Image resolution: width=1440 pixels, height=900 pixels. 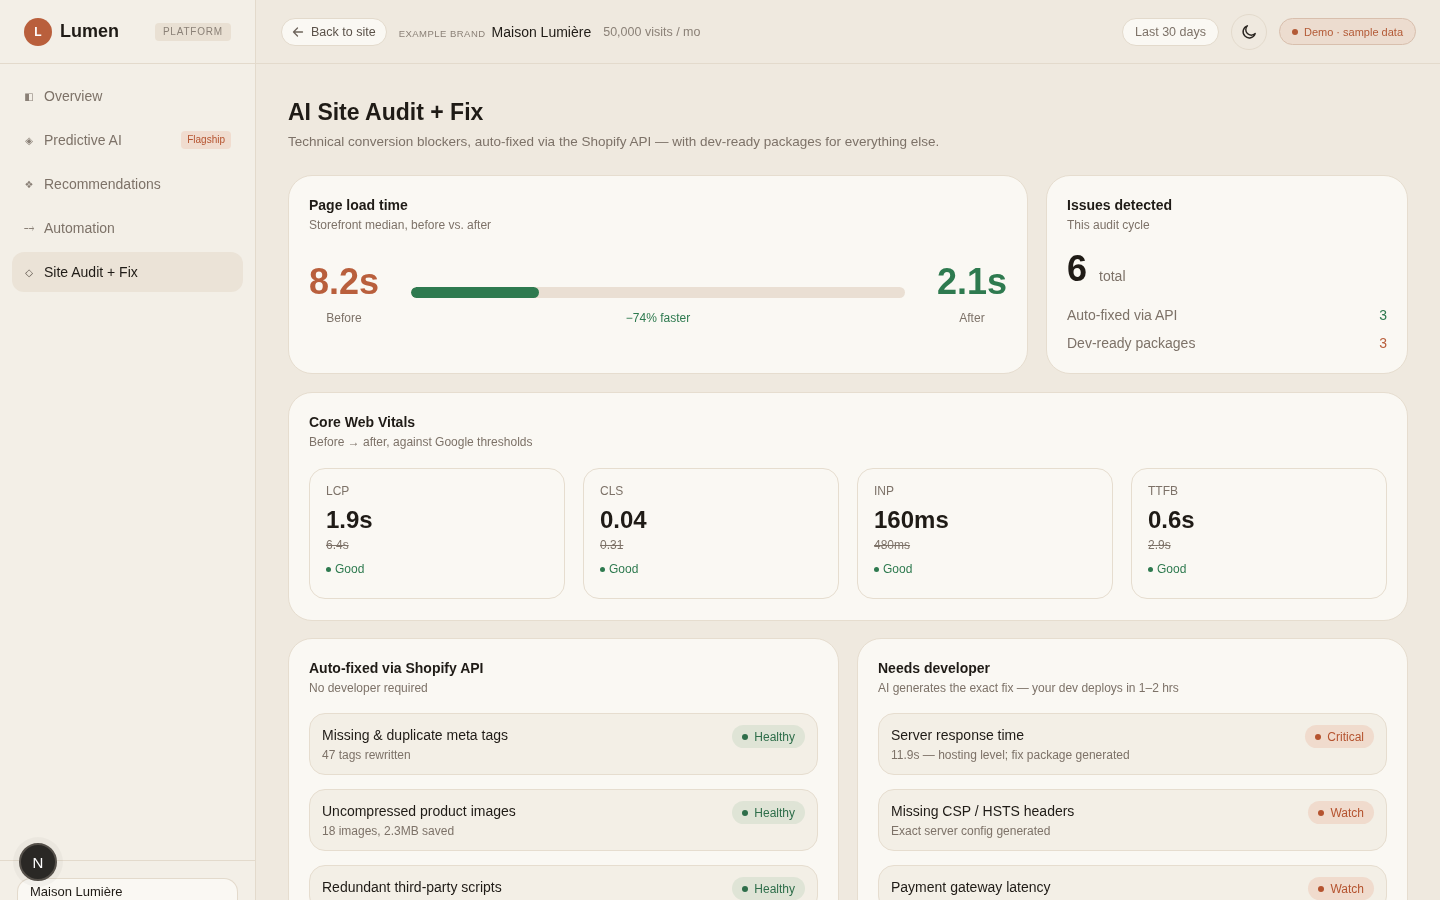 I want to click on status-text: Critical, so click(x=1345, y=736).